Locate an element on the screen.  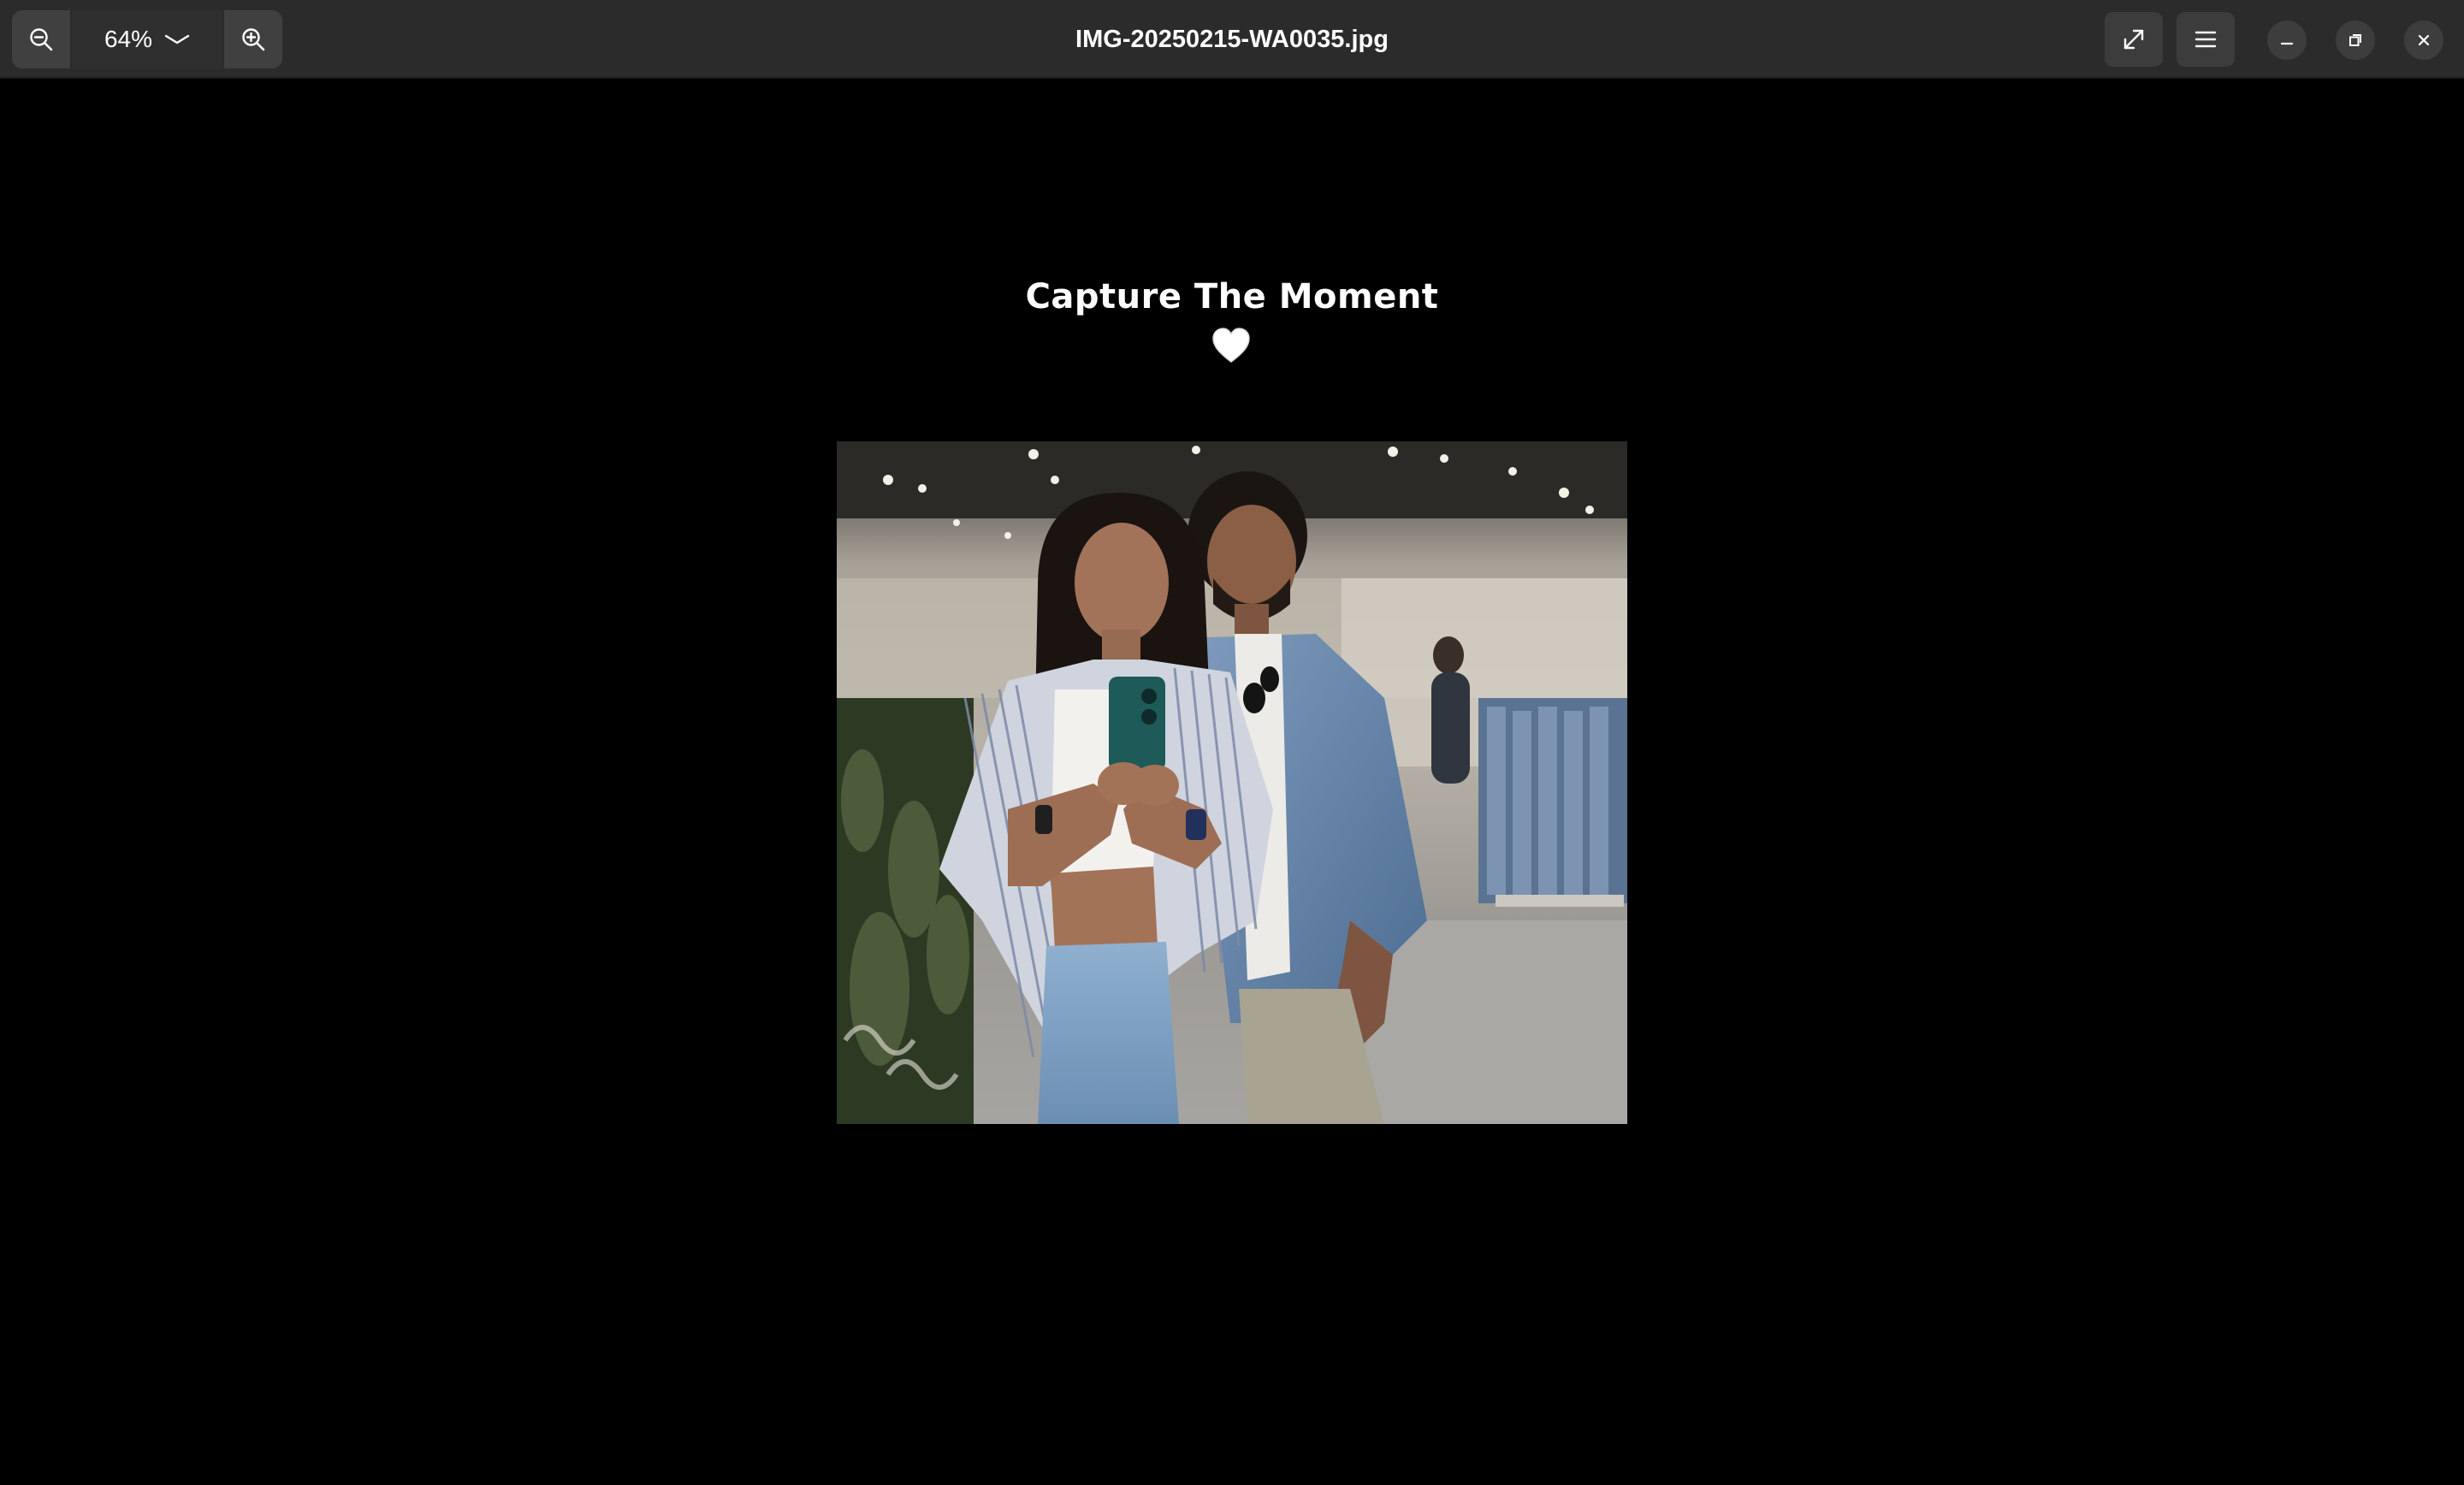
zoom-level-dropdown: 64% is located at coordinates (147, 39).